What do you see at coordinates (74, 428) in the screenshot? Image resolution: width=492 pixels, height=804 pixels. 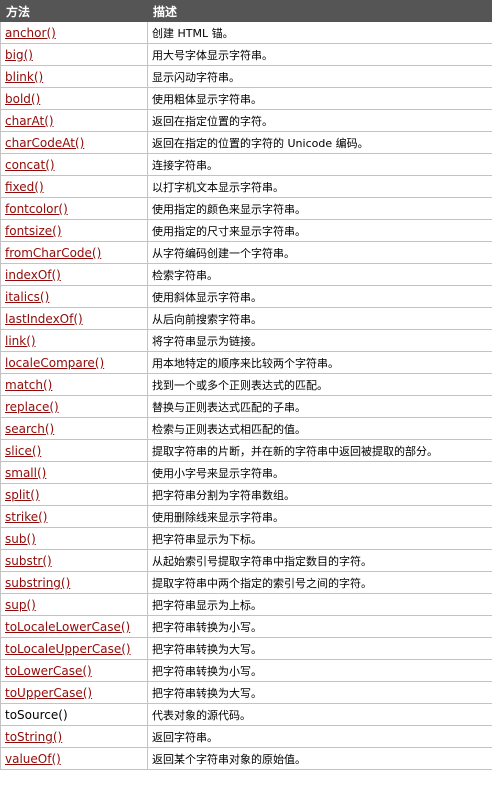 I see `method-cell: search()` at bounding box center [74, 428].